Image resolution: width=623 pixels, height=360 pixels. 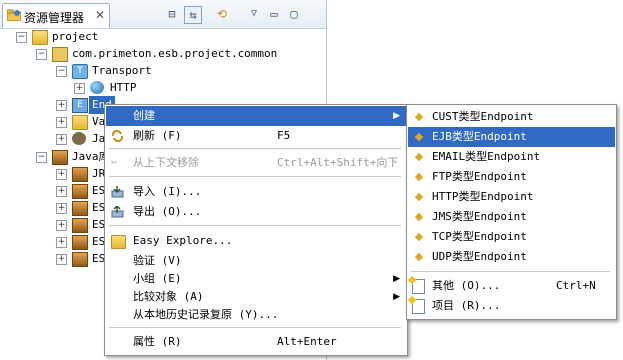 What do you see at coordinates (122, 70) in the screenshot?
I see `tree-node-label: Transport` at bounding box center [122, 70].